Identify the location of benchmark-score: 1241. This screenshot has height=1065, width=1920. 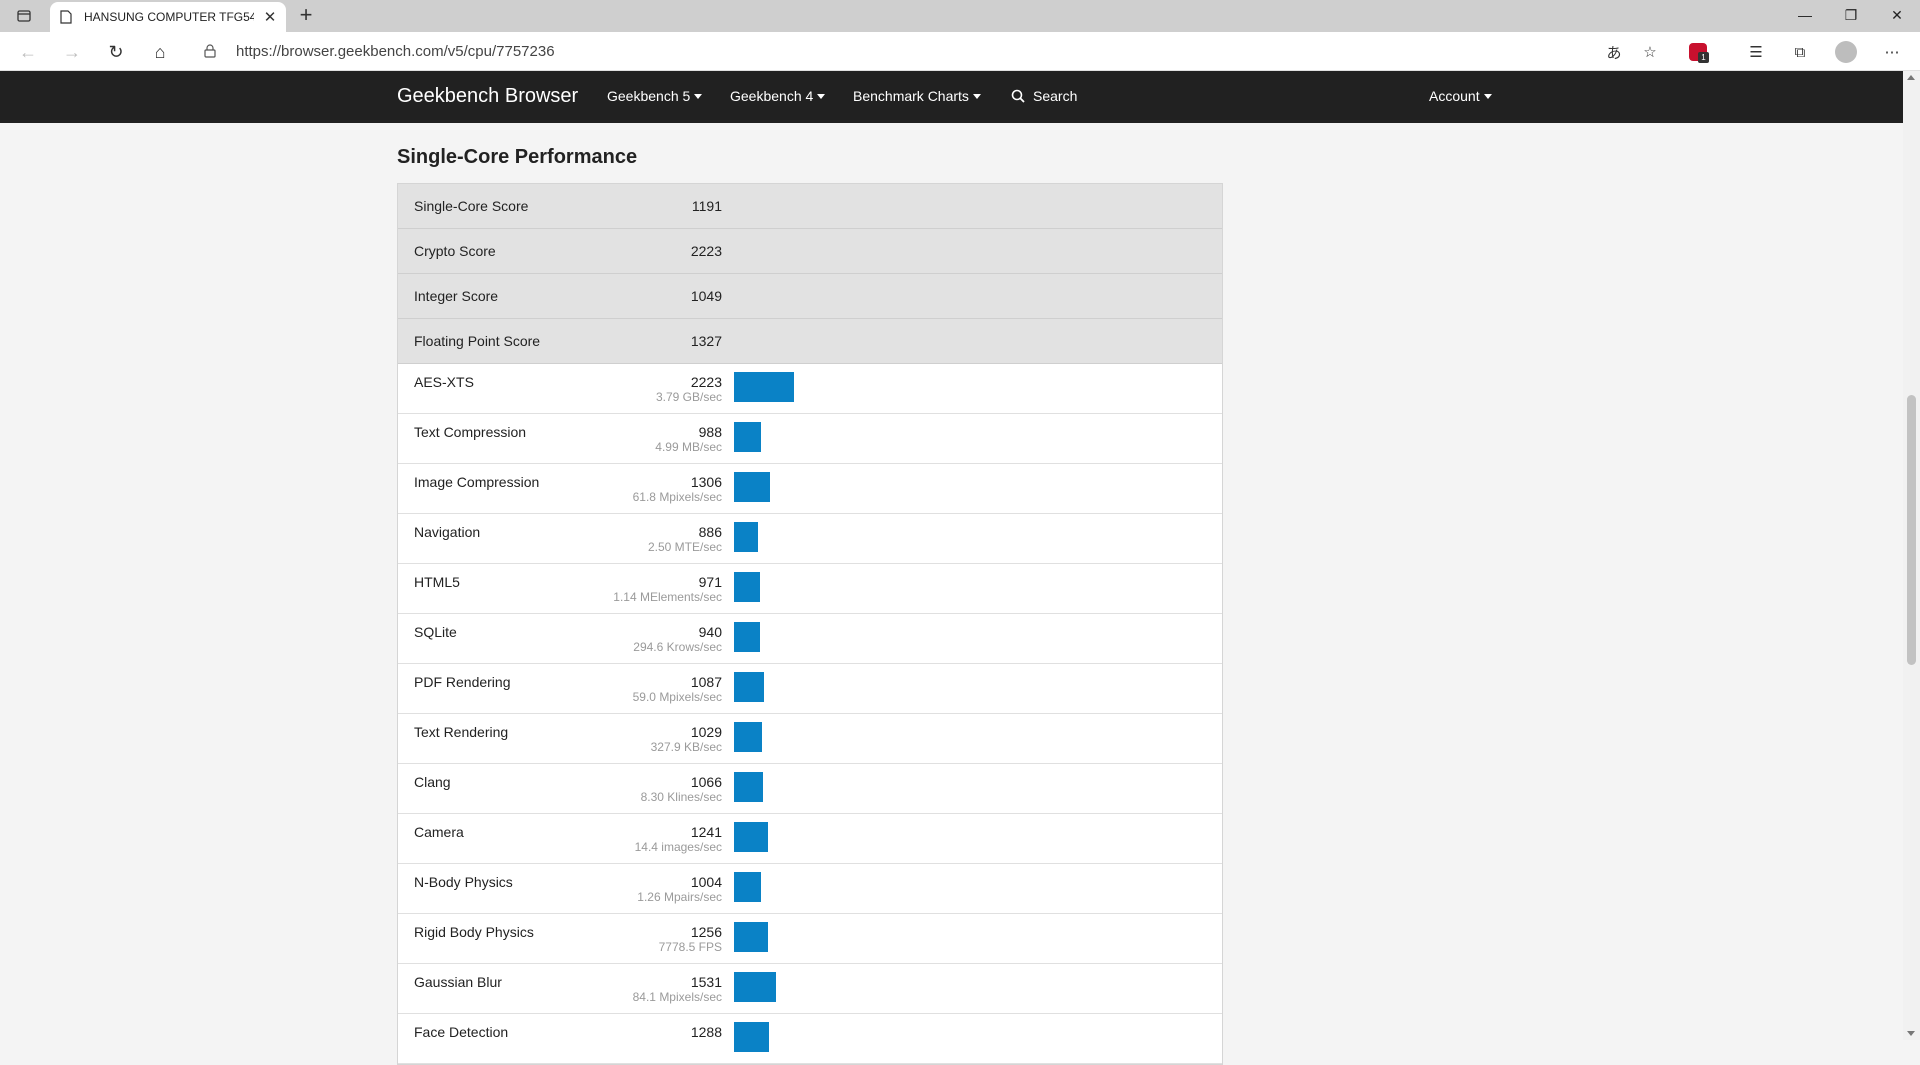
(706, 832).